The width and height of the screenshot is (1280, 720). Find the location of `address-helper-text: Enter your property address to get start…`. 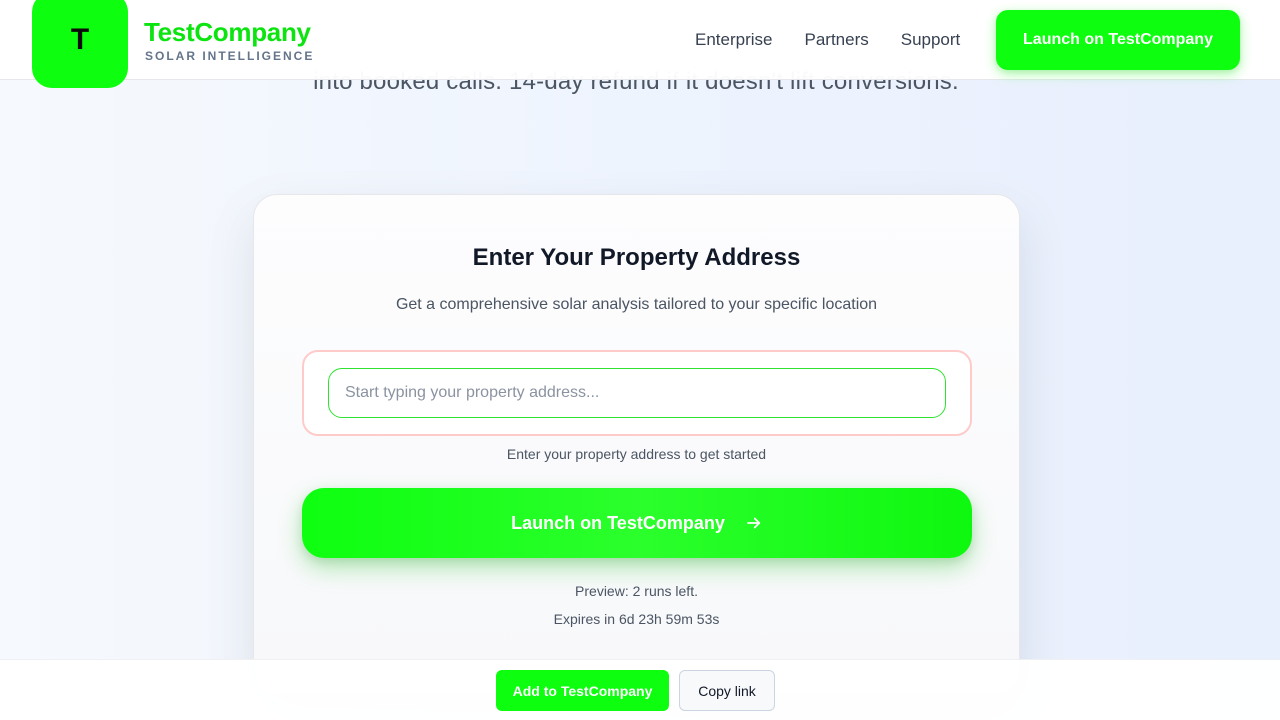

address-helper-text: Enter your property address to get start… is located at coordinates (636, 454).